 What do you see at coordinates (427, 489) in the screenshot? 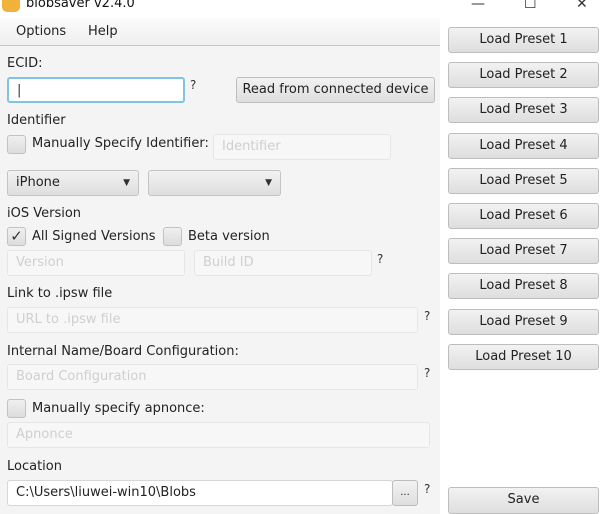
I see `location-help: ?` at bounding box center [427, 489].